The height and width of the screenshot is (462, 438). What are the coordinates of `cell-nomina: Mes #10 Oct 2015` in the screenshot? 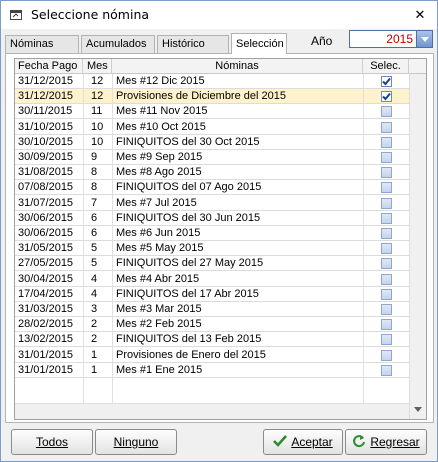 It's located at (161, 126).